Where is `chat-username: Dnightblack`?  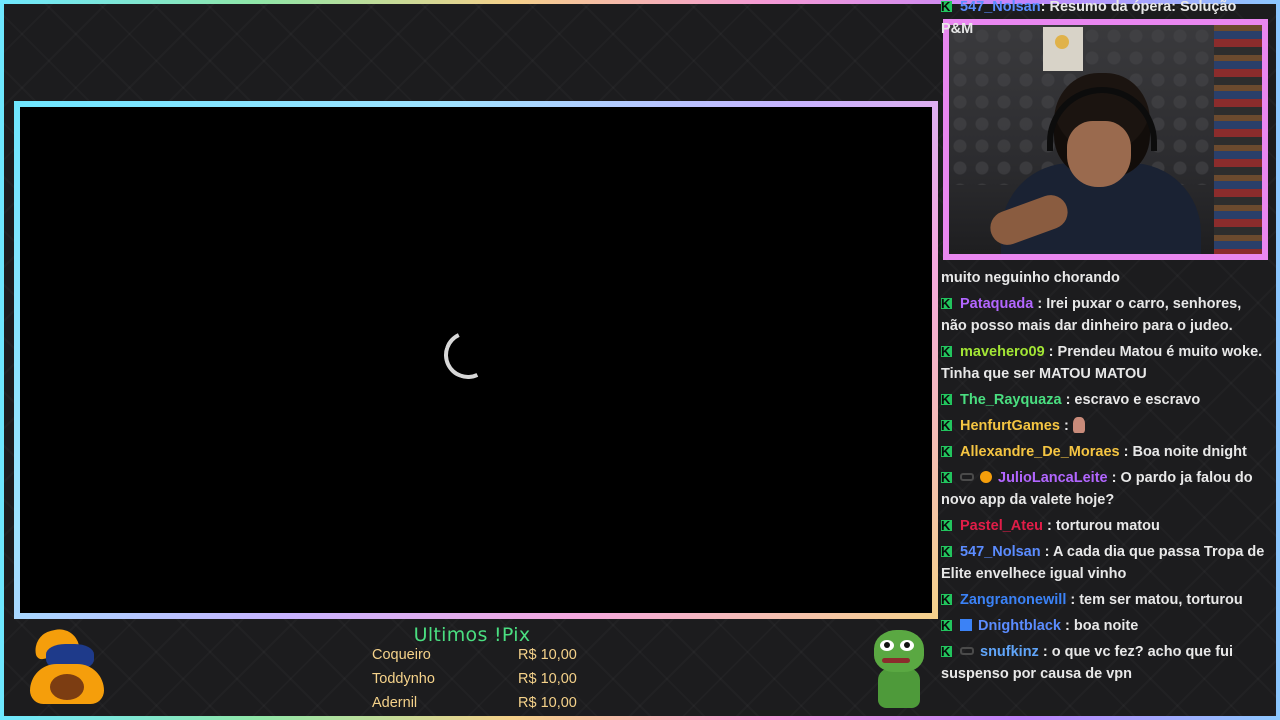
chat-username: Dnightblack is located at coordinates (1019, 626).